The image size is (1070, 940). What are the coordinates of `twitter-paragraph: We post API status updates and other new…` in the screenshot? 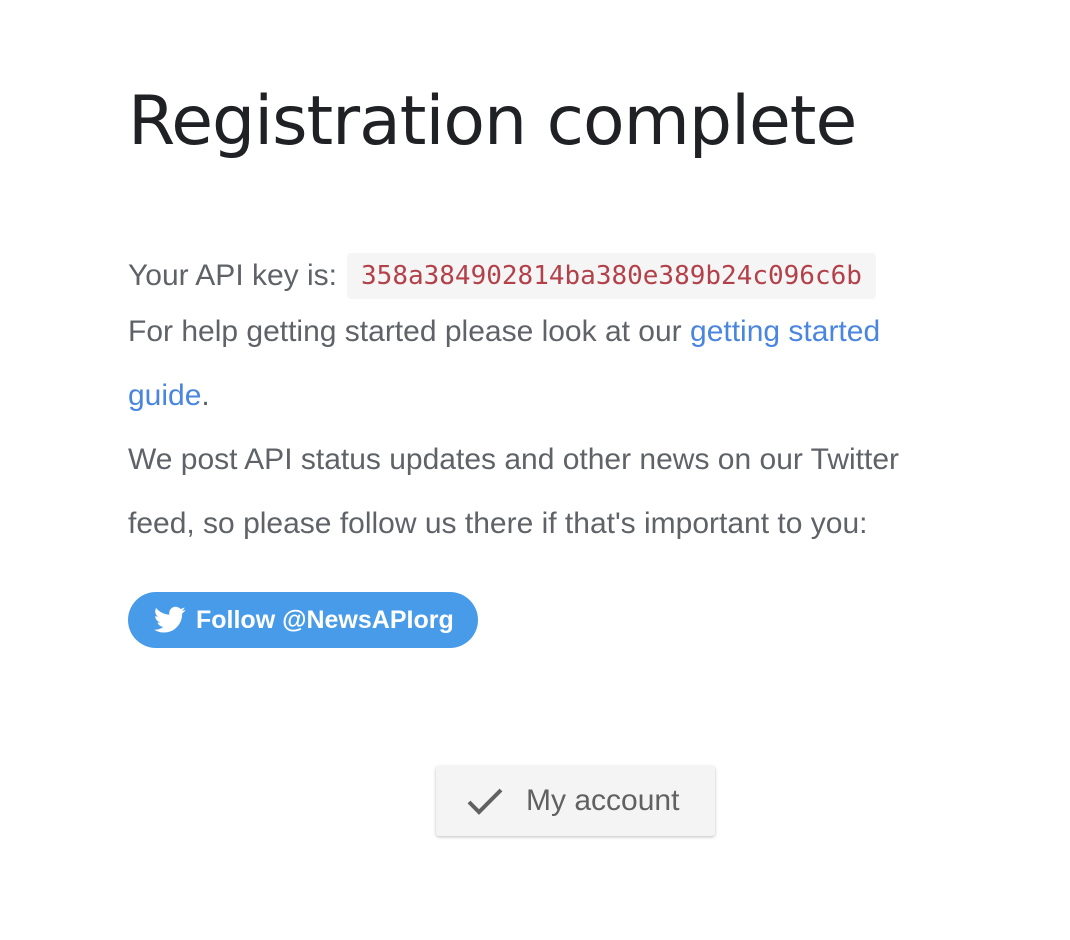 It's located at (514, 491).